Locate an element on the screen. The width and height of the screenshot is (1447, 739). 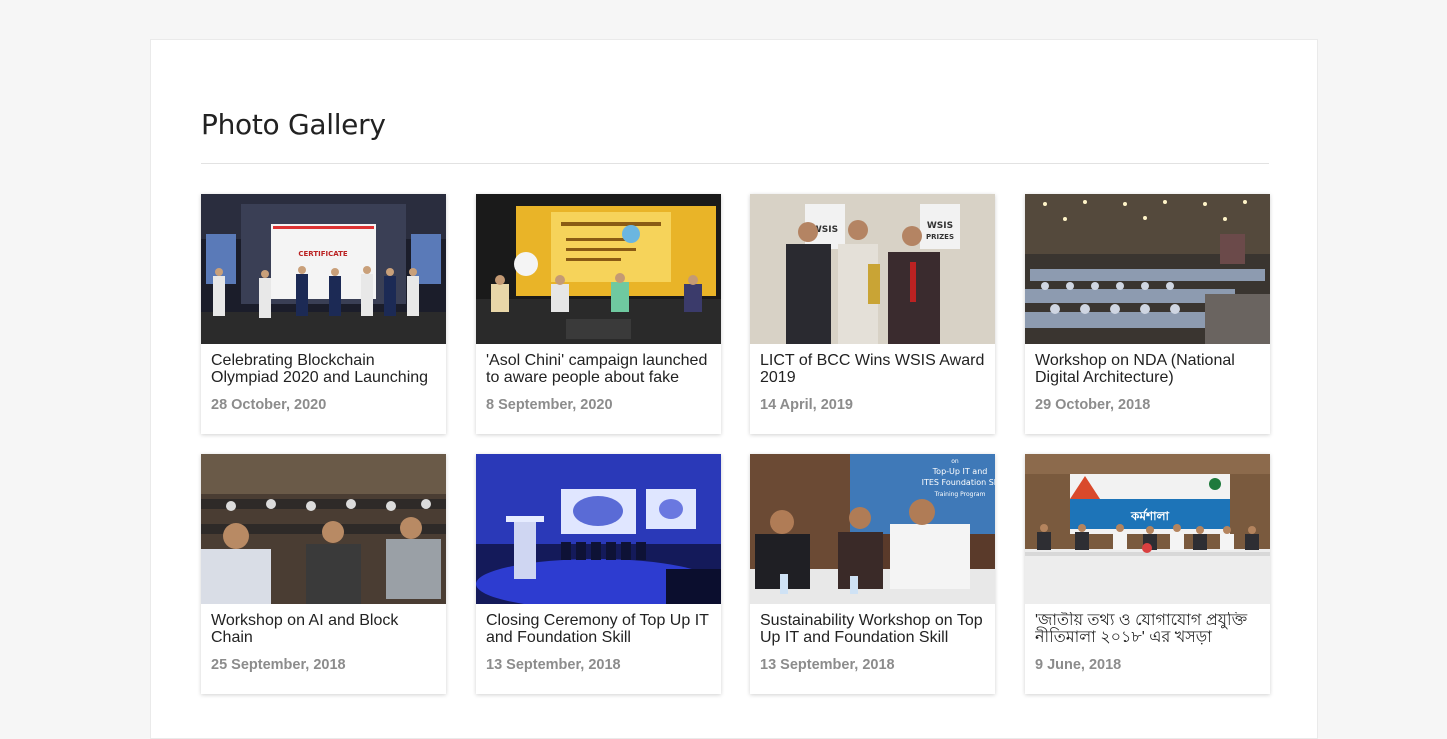
card-date: 8 September, 2020 is located at coordinates (549, 405).